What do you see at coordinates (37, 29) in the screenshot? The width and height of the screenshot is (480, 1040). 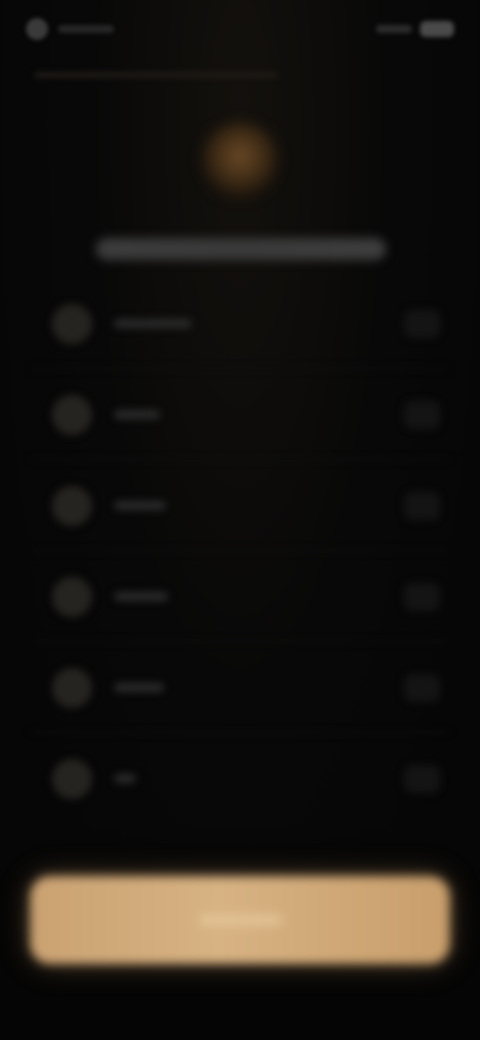 I see `back-icon` at bounding box center [37, 29].